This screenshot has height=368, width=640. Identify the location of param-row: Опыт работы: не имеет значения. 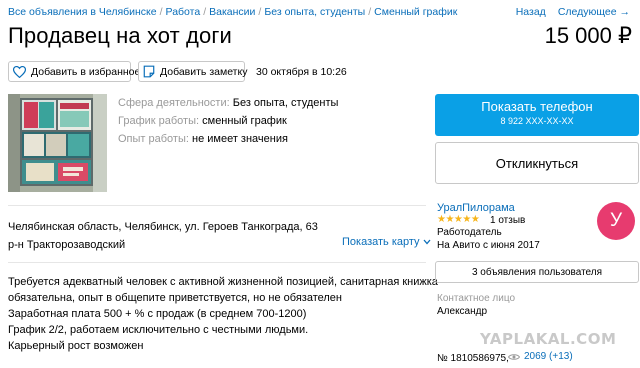
(228, 139).